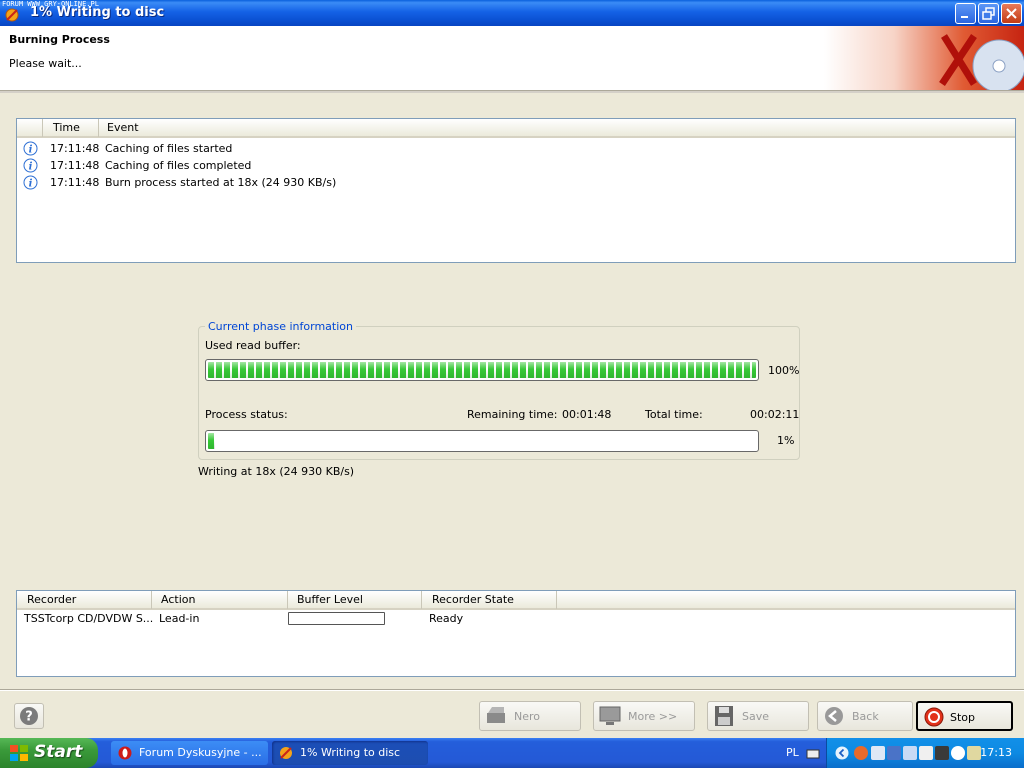 The height and width of the screenshot is (768, 1024). Describe the element at coordinates (73, 128) in the screenshot. I see `column-time: Time` at that location.